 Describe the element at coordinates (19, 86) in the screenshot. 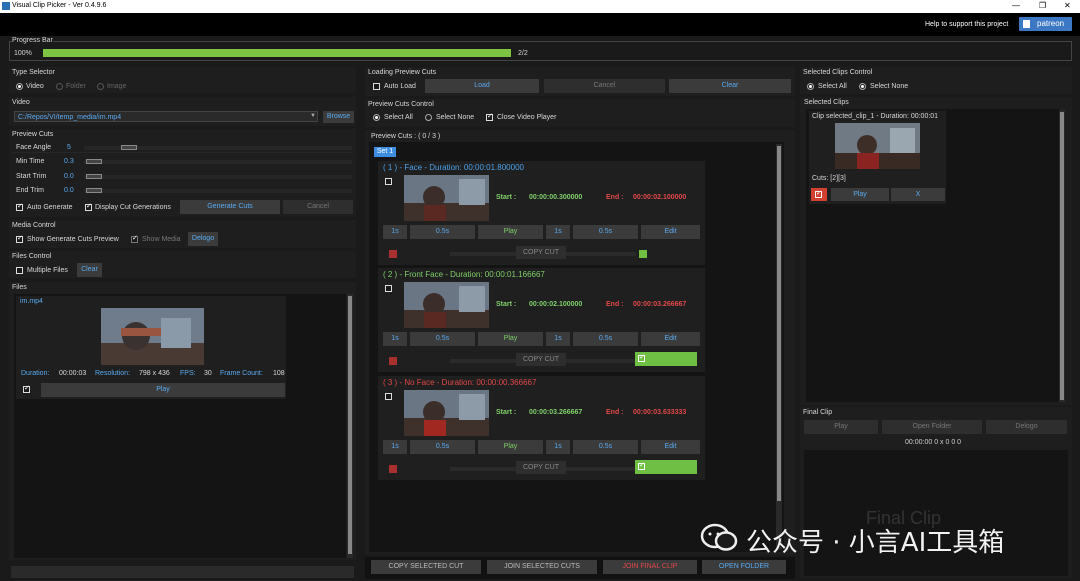

I see `radio-video` at that location.